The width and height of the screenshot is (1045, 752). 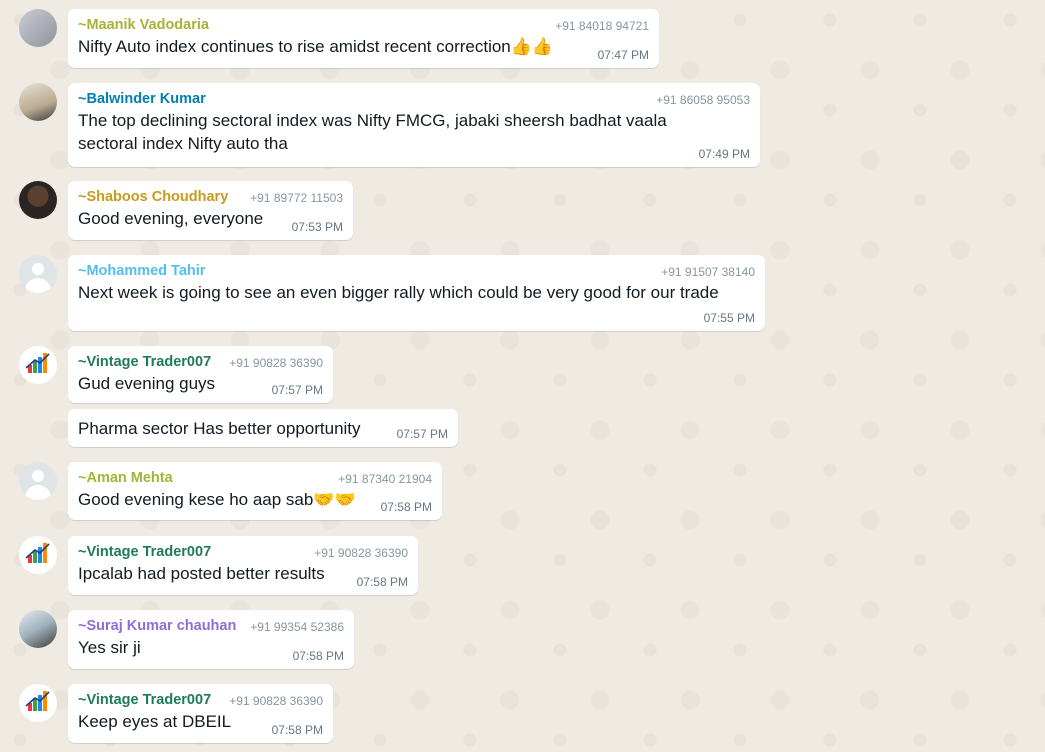 What do you see at coordinates (708, 272) in the screenshot?
I see `sender-phone: +91 91507 38140` at bounding box center [708, 272].